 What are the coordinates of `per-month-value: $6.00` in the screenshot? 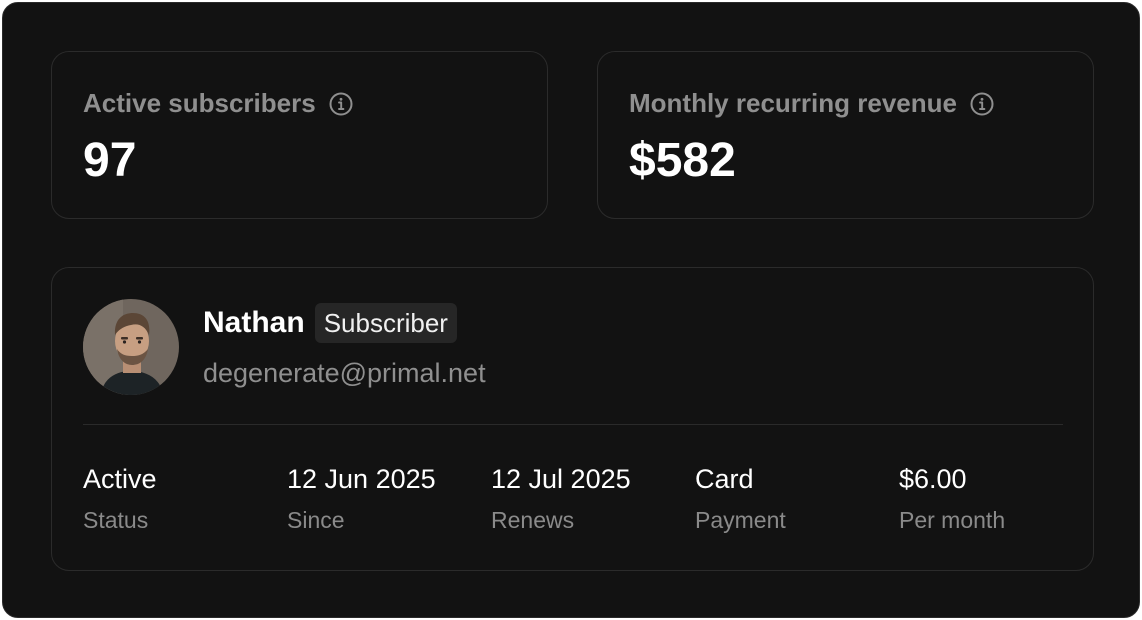 It's located at (933, 479).